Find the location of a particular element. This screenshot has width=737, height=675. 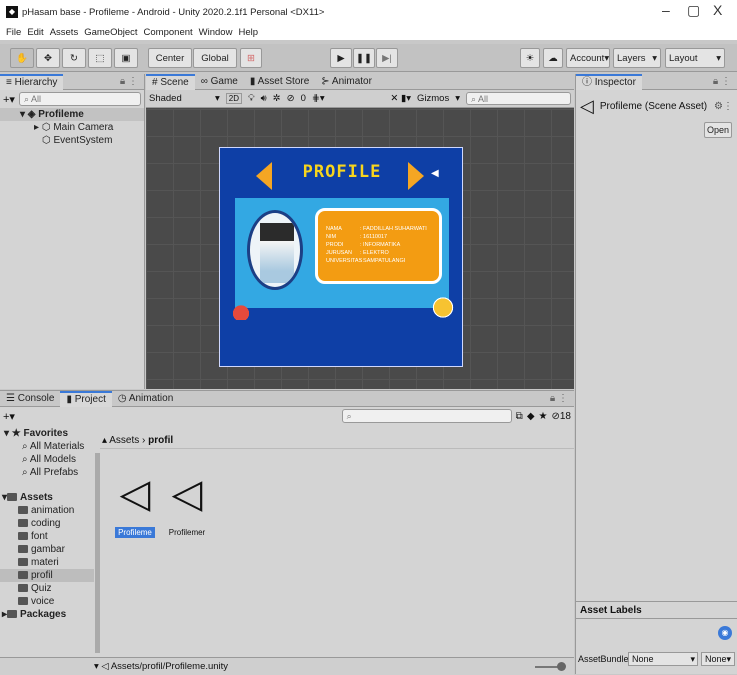

packages-root: ▸ Packages is located at coordinates (48, 614).